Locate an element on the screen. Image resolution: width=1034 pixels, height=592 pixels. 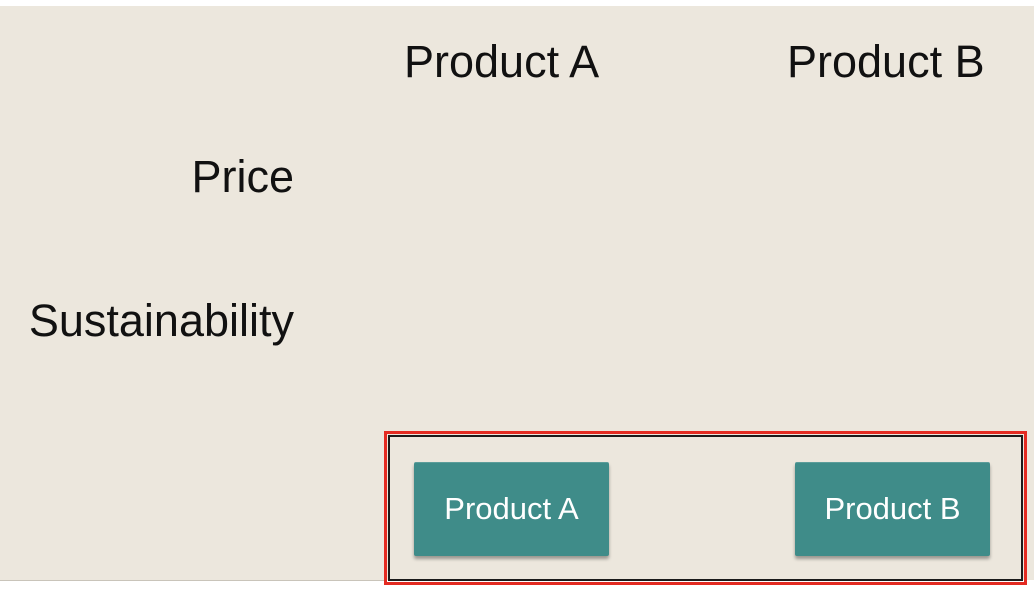
row-label-sustainability: Sustainability is located at coordinates (161, 320).